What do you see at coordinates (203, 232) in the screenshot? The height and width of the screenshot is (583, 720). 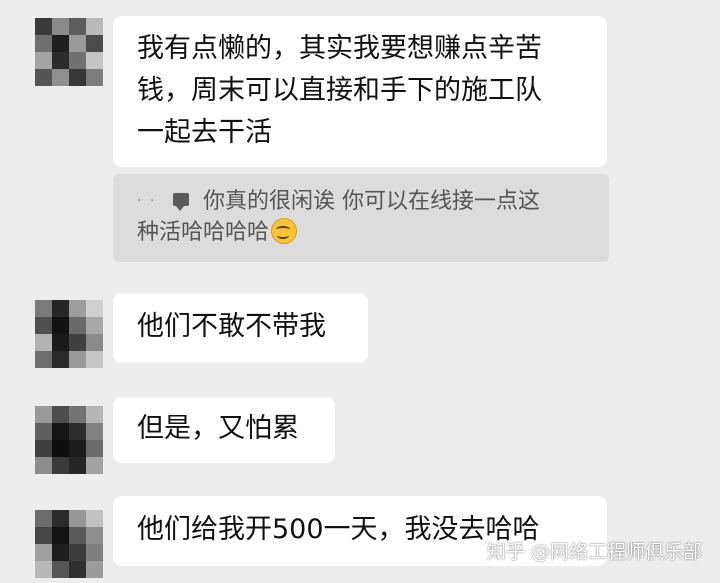 I see `quote-text-line2: 种活哈哈哈哈` at bounding box center [203, 232].